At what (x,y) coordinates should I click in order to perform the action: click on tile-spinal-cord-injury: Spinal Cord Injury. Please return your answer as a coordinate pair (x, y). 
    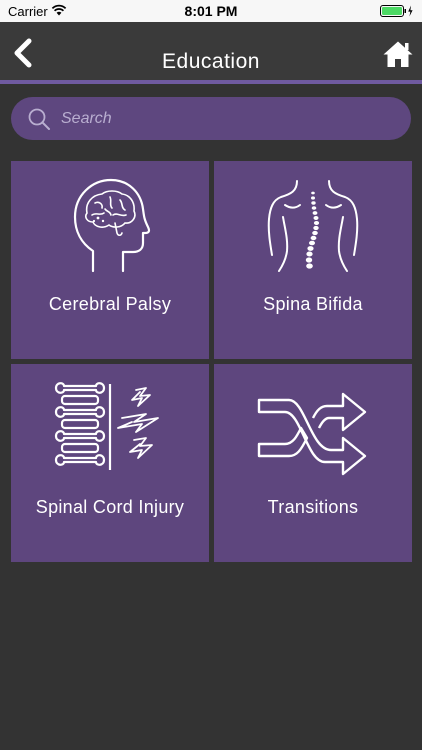
    Looking at the image, I should click on (110, 463).